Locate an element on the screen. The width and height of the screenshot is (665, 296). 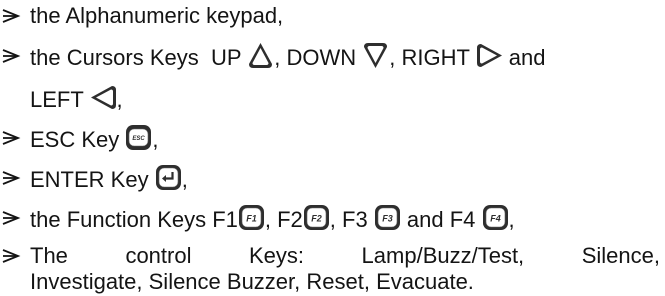
f2-key-icon: F2 is located at coordinates (316, 217).